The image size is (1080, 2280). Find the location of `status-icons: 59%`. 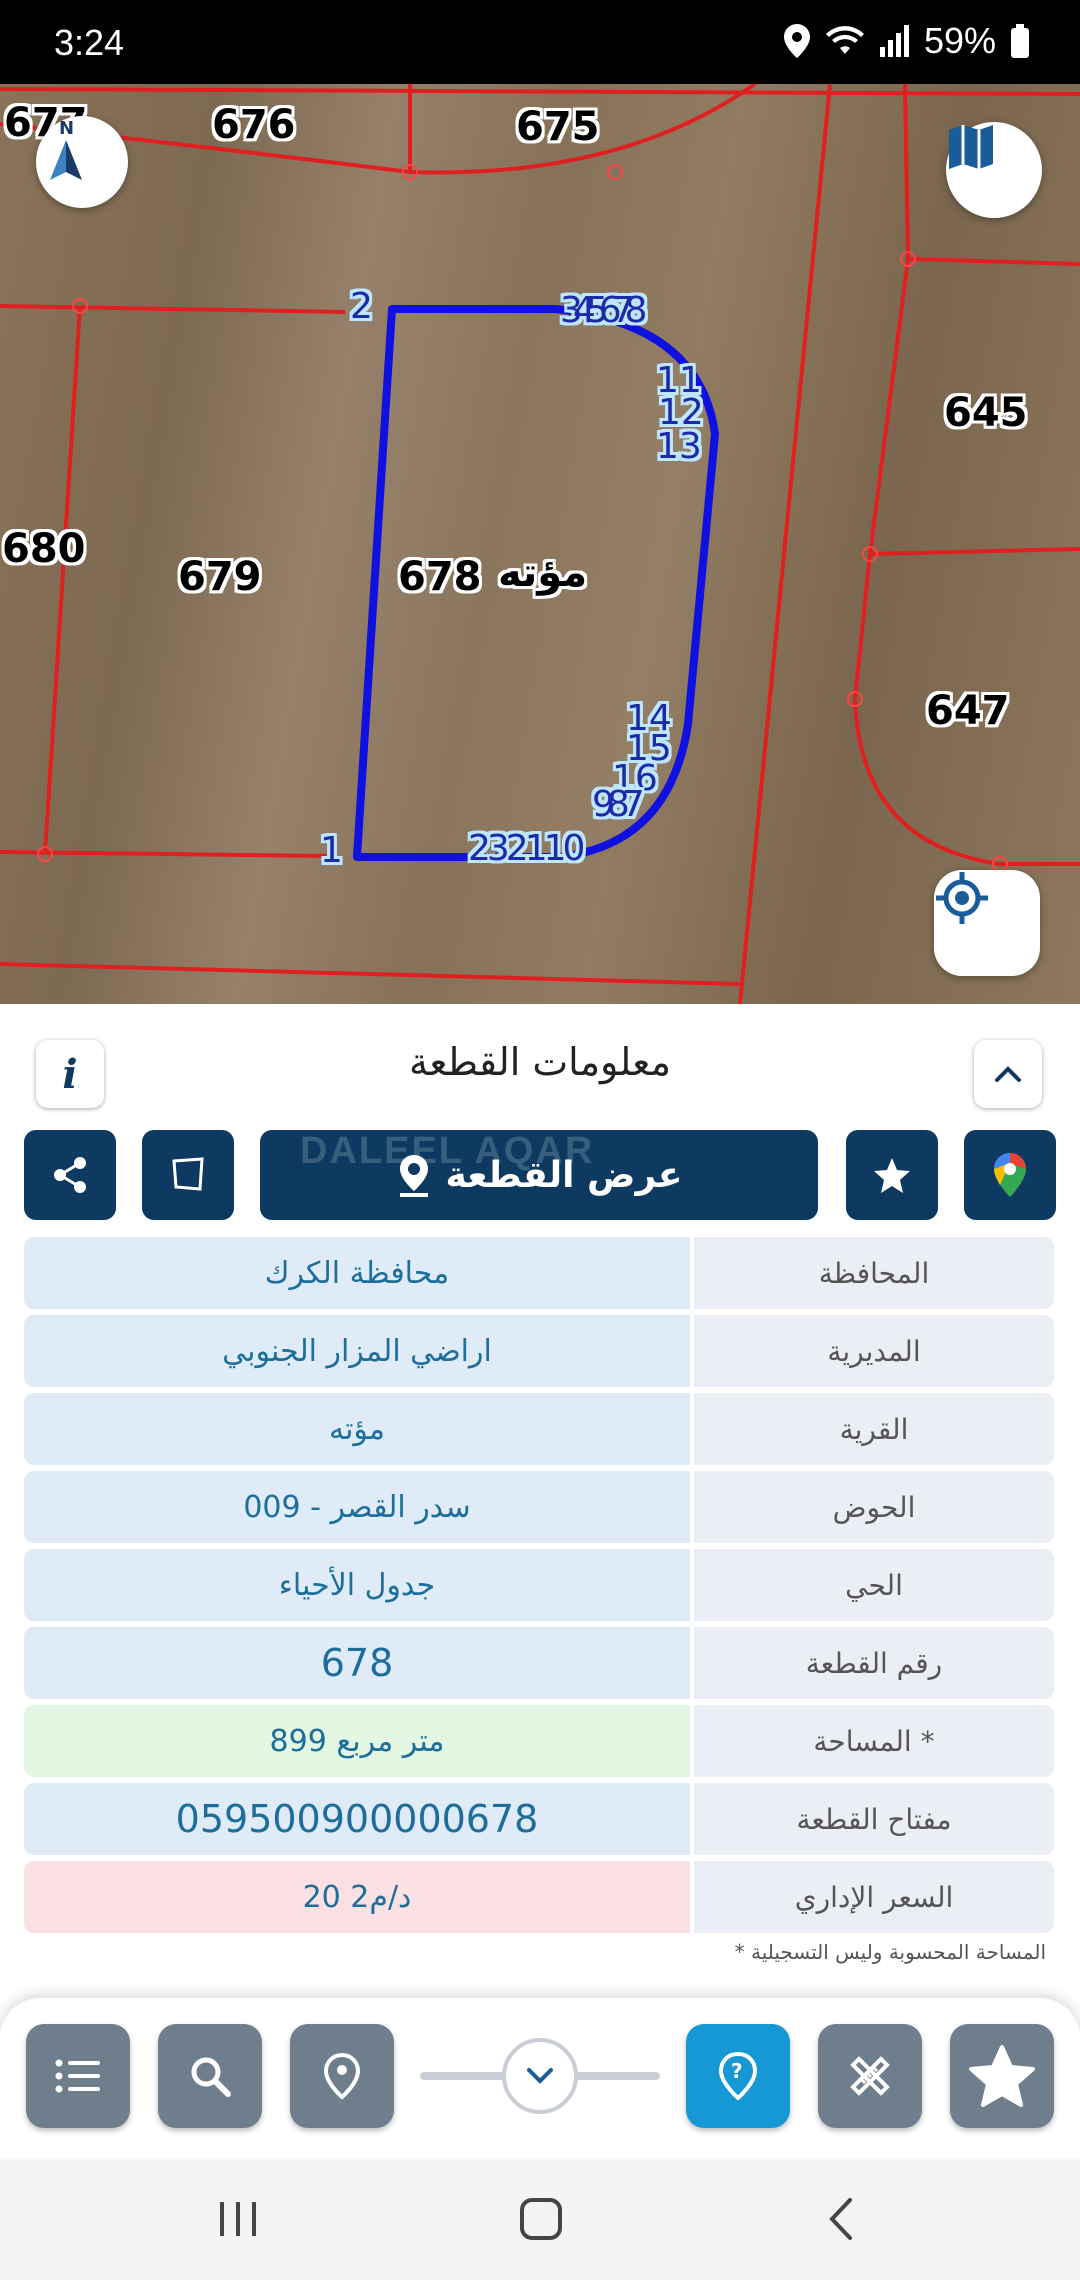

status-icons: 59% is located at coordinates (906, 41).